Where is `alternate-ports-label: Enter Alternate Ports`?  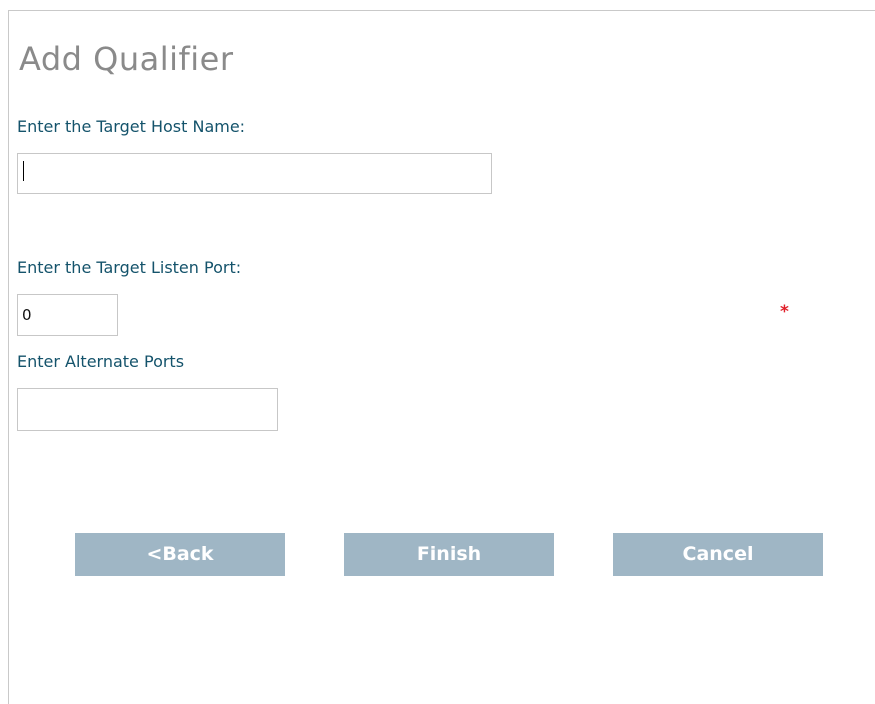
alternate-ports-label: Enter Alternate Ports is located at coordinates (101, 361).